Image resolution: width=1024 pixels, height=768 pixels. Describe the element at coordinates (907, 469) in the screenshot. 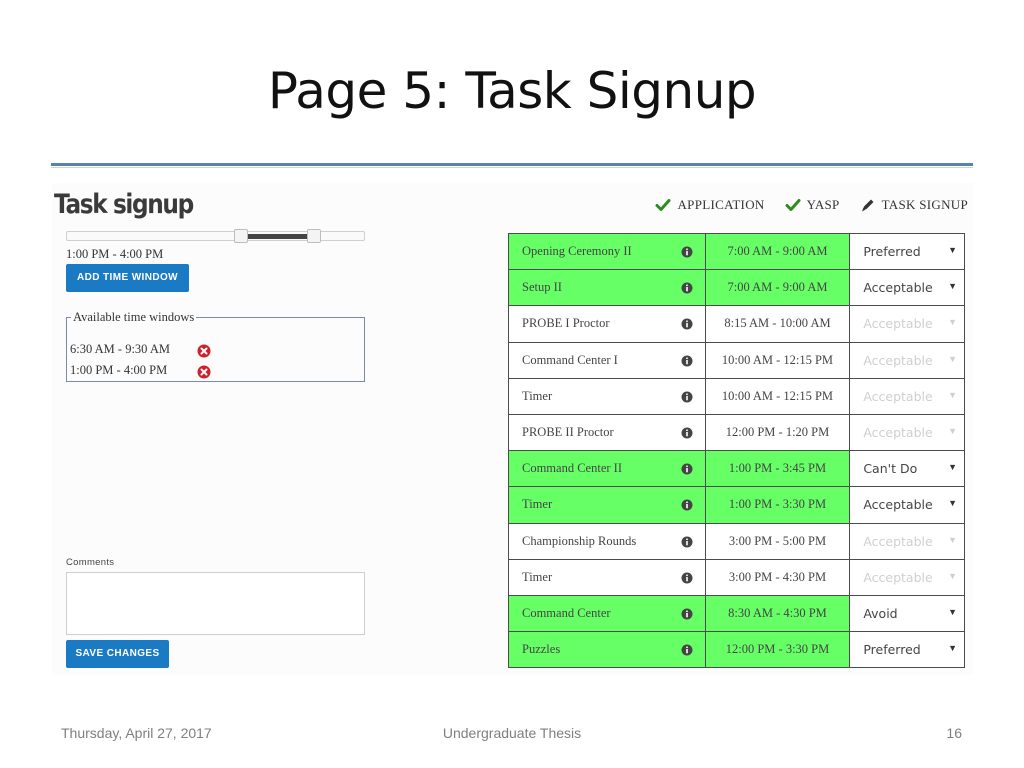

I see `preference-select: Can't Do ▼` at that location.